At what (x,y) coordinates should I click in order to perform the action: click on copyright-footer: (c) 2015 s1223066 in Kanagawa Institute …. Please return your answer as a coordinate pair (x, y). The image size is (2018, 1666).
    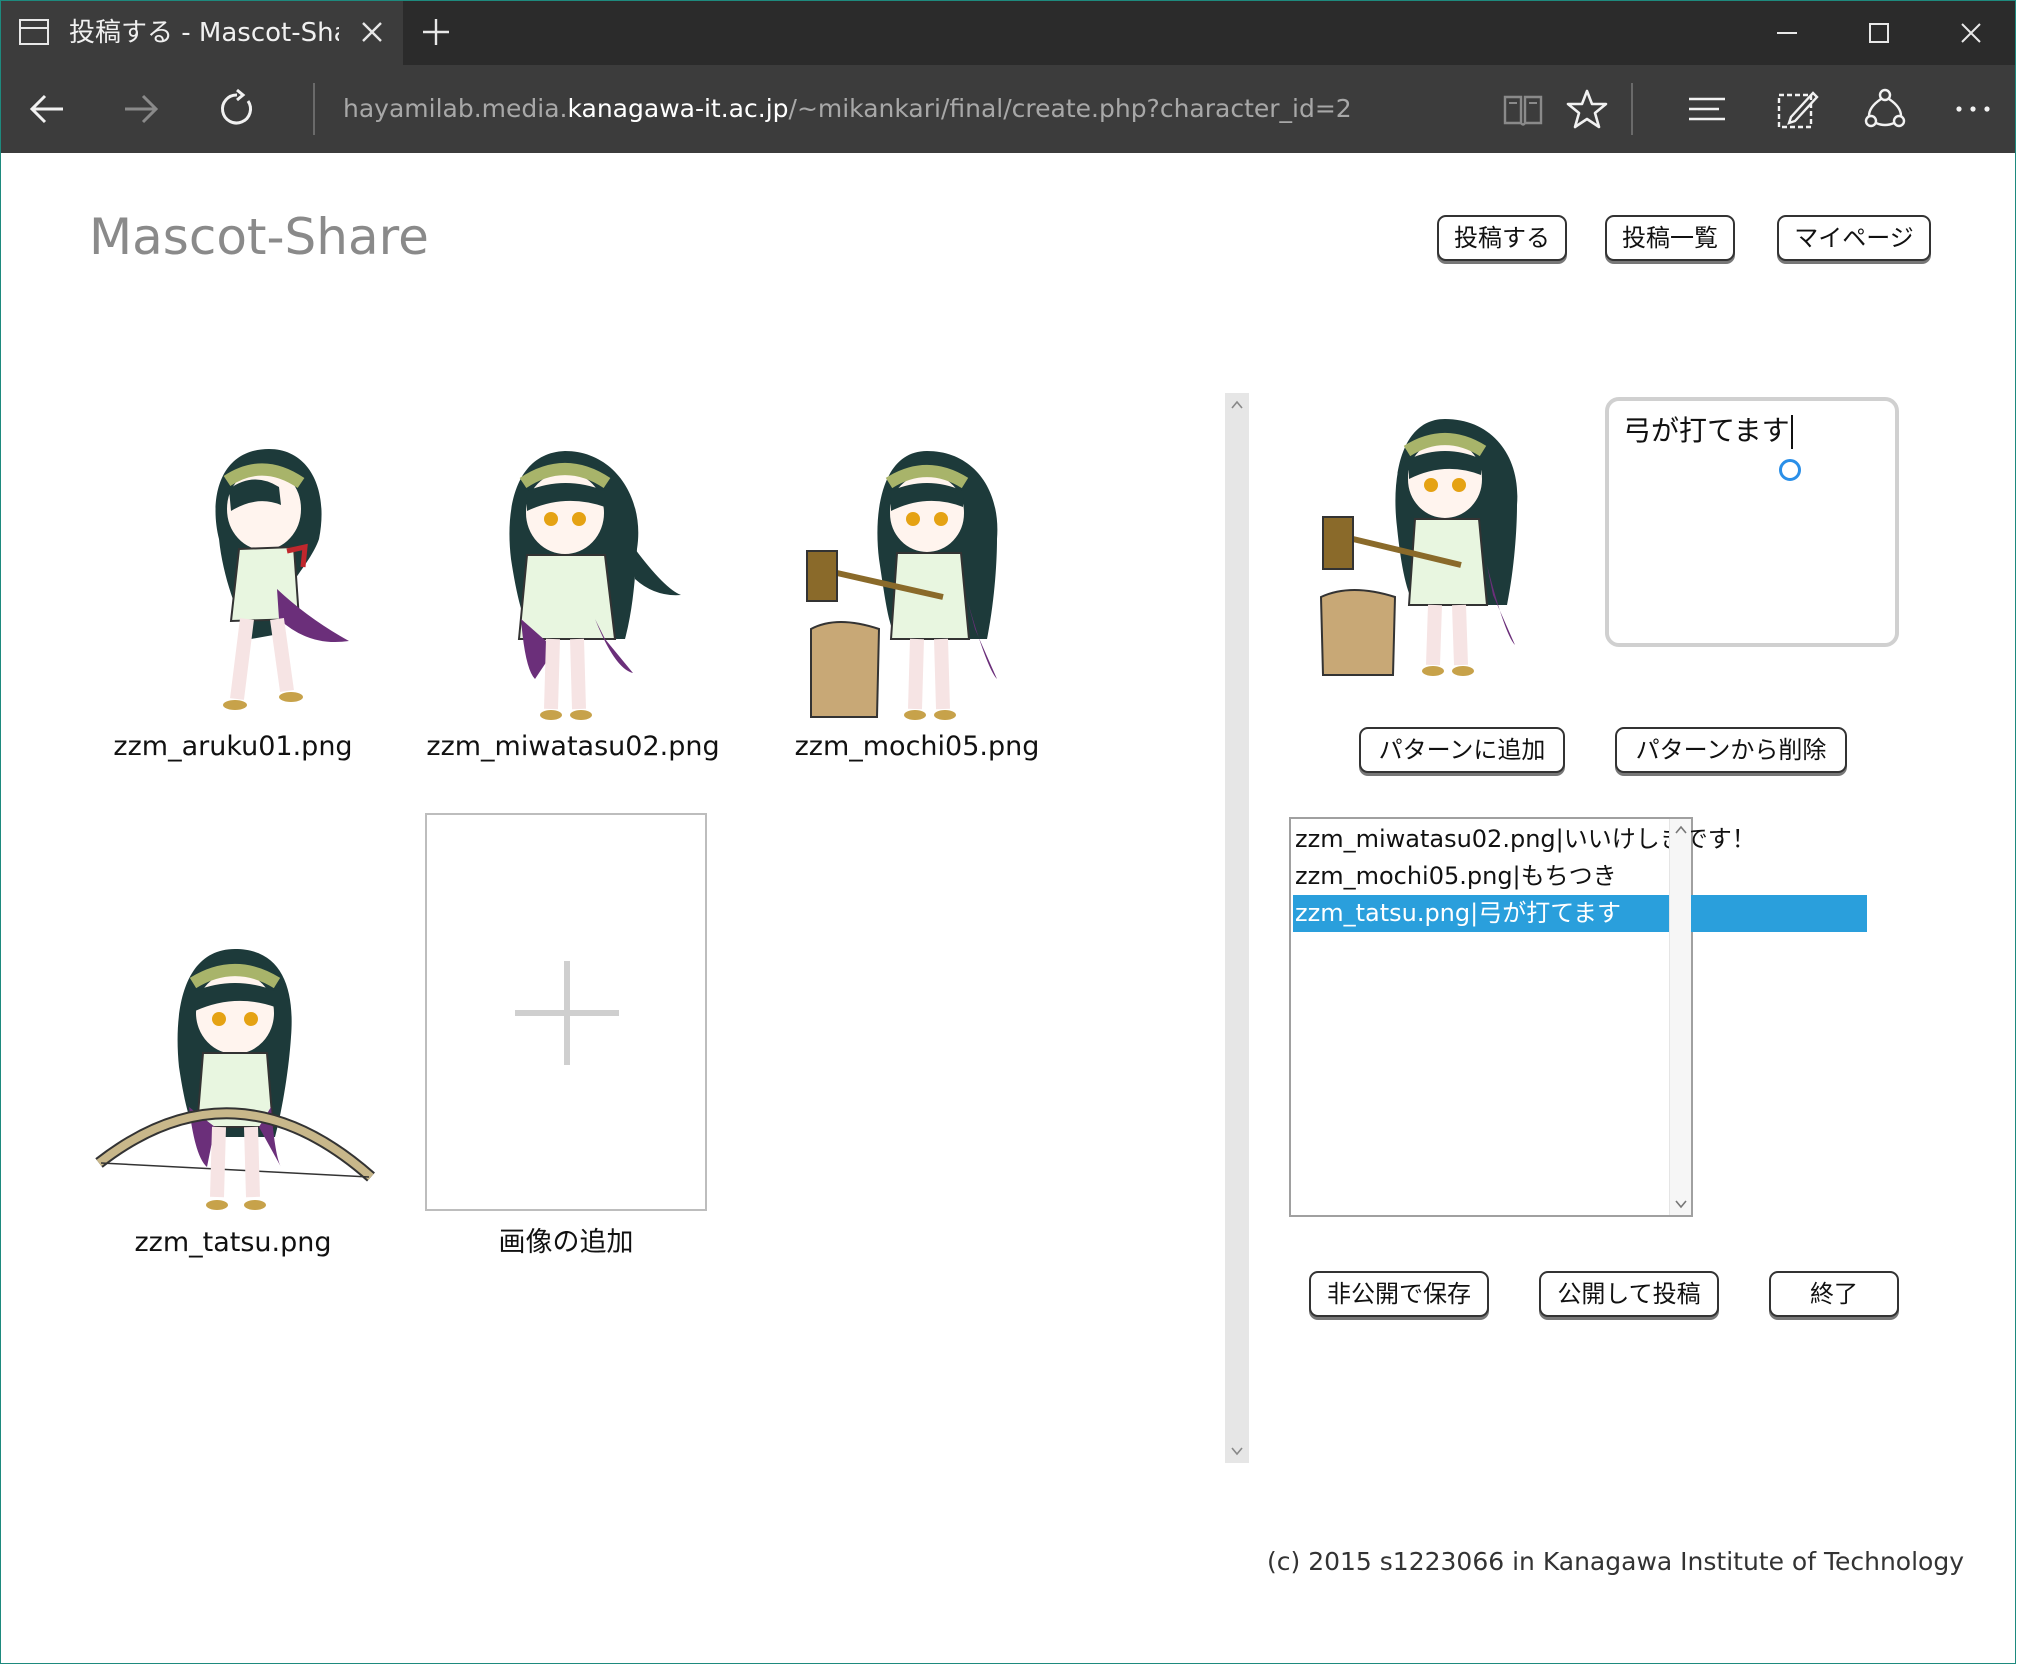
    Looking at the image, I should click on (1616, 1561).